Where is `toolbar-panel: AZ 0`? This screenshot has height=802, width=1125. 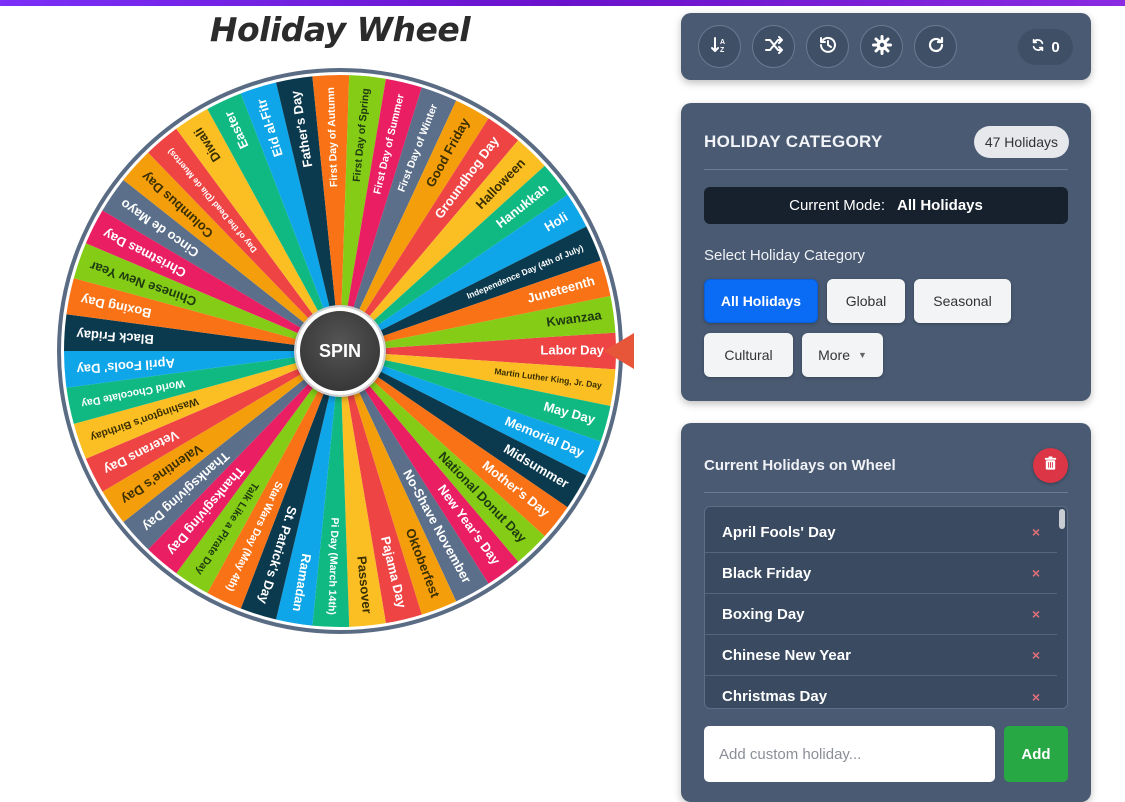
toolbar-panel: AZ 0 is located at coordinates (886, 46).